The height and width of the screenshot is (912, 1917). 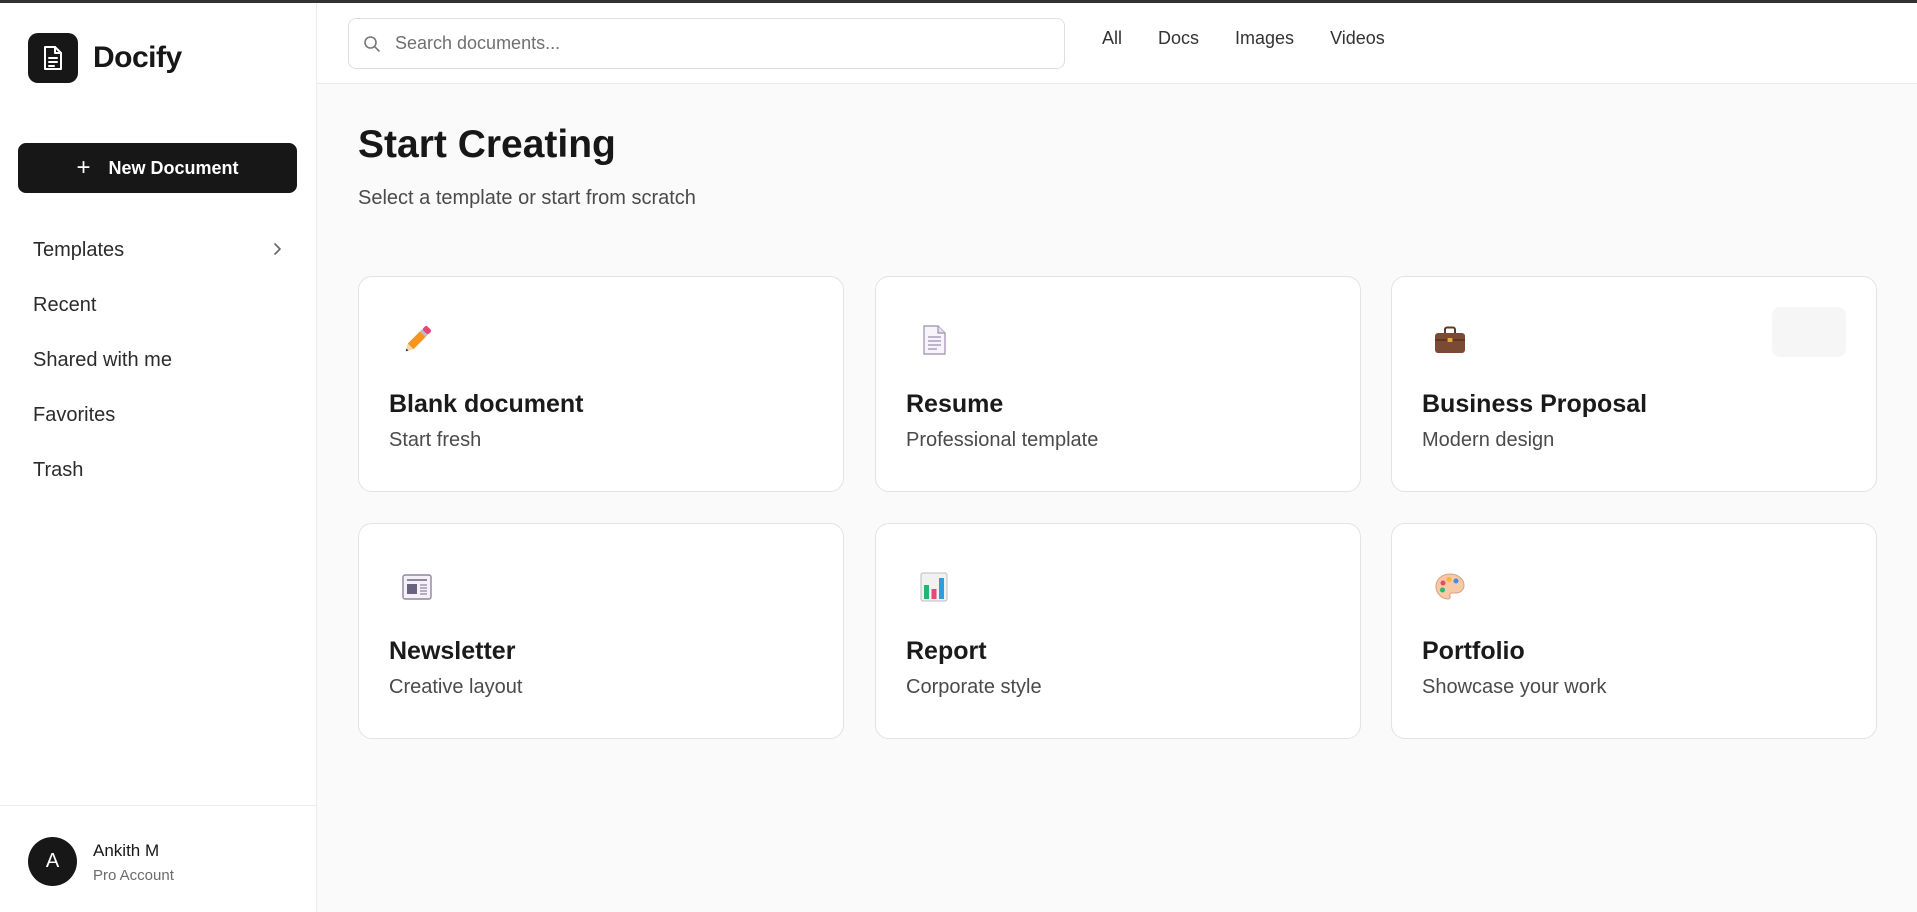 I want to click on template-card-business-proposal: Business Proposal Modern design, so click(x=1634, y=384).